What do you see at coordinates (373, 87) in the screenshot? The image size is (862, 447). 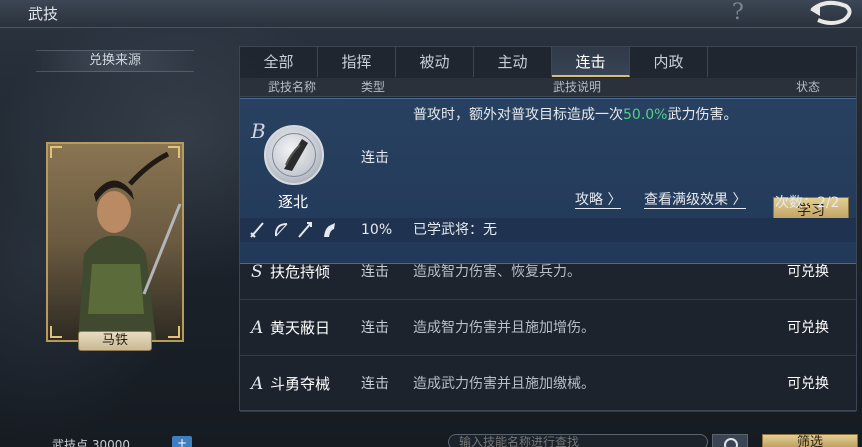 I see `col-type: 类型` at bounding box center [373, 87].